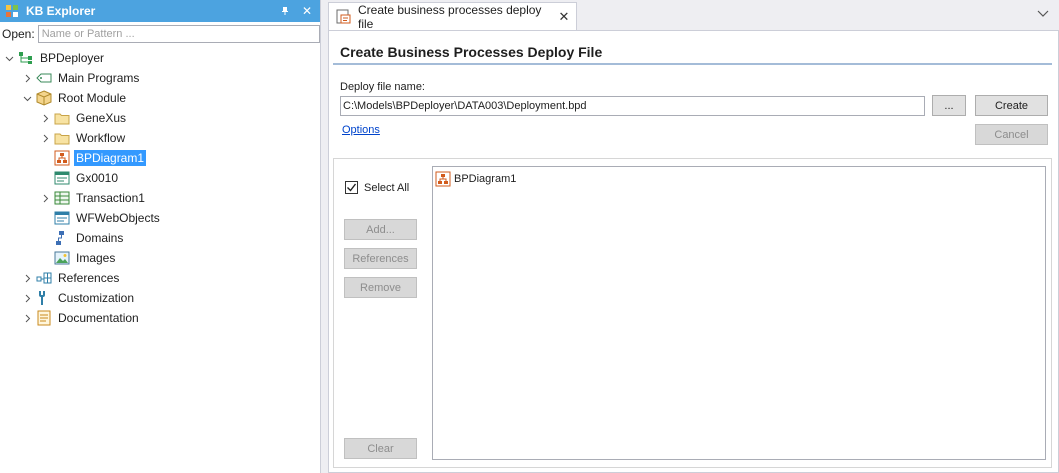 This screenshot has height=473, width=1059. Describe the element at coordinates (99, 78) in the screenshot. I see `tree-label: Main Programs` at that location.